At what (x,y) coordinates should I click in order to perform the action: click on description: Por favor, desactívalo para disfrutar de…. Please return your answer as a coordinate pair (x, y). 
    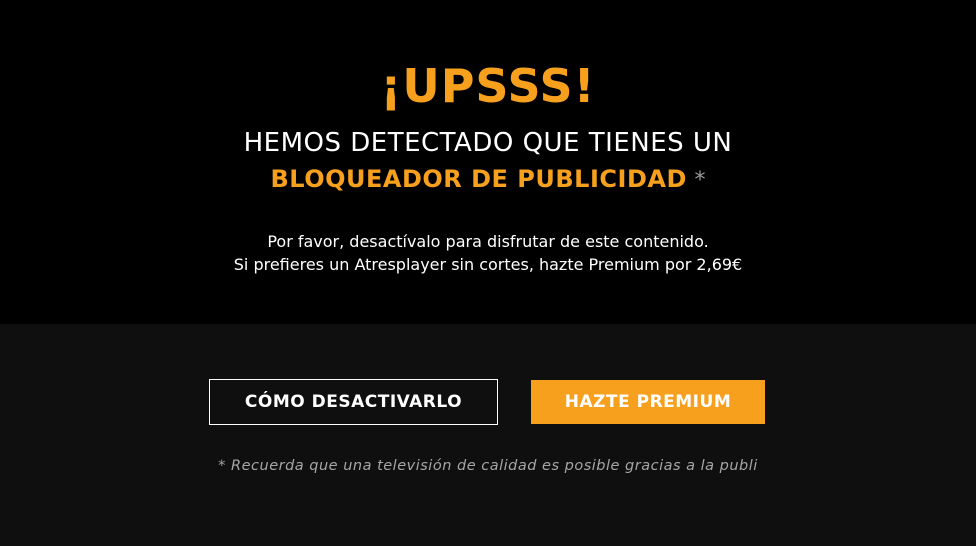
    Looking at the image, I should click on (488, 253).